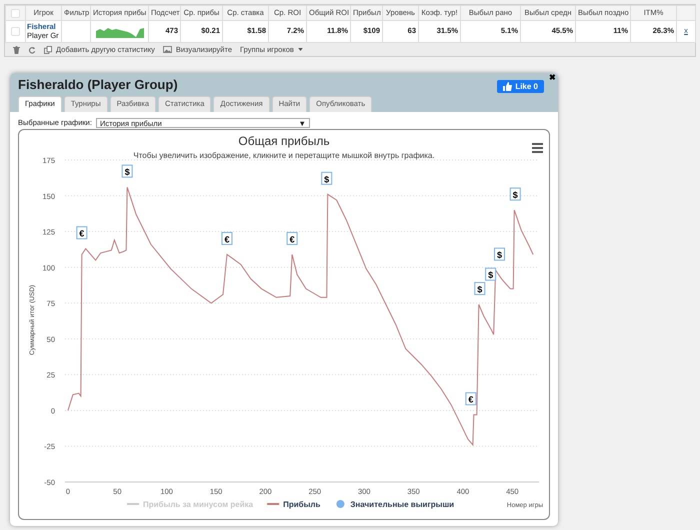 The height and width of the screenshot is (530, 700). I want to click on chart-subtitle: Чтобы увеличить изображение, кликните и перетащите мышкой внутрь графика., so click(284, 155).